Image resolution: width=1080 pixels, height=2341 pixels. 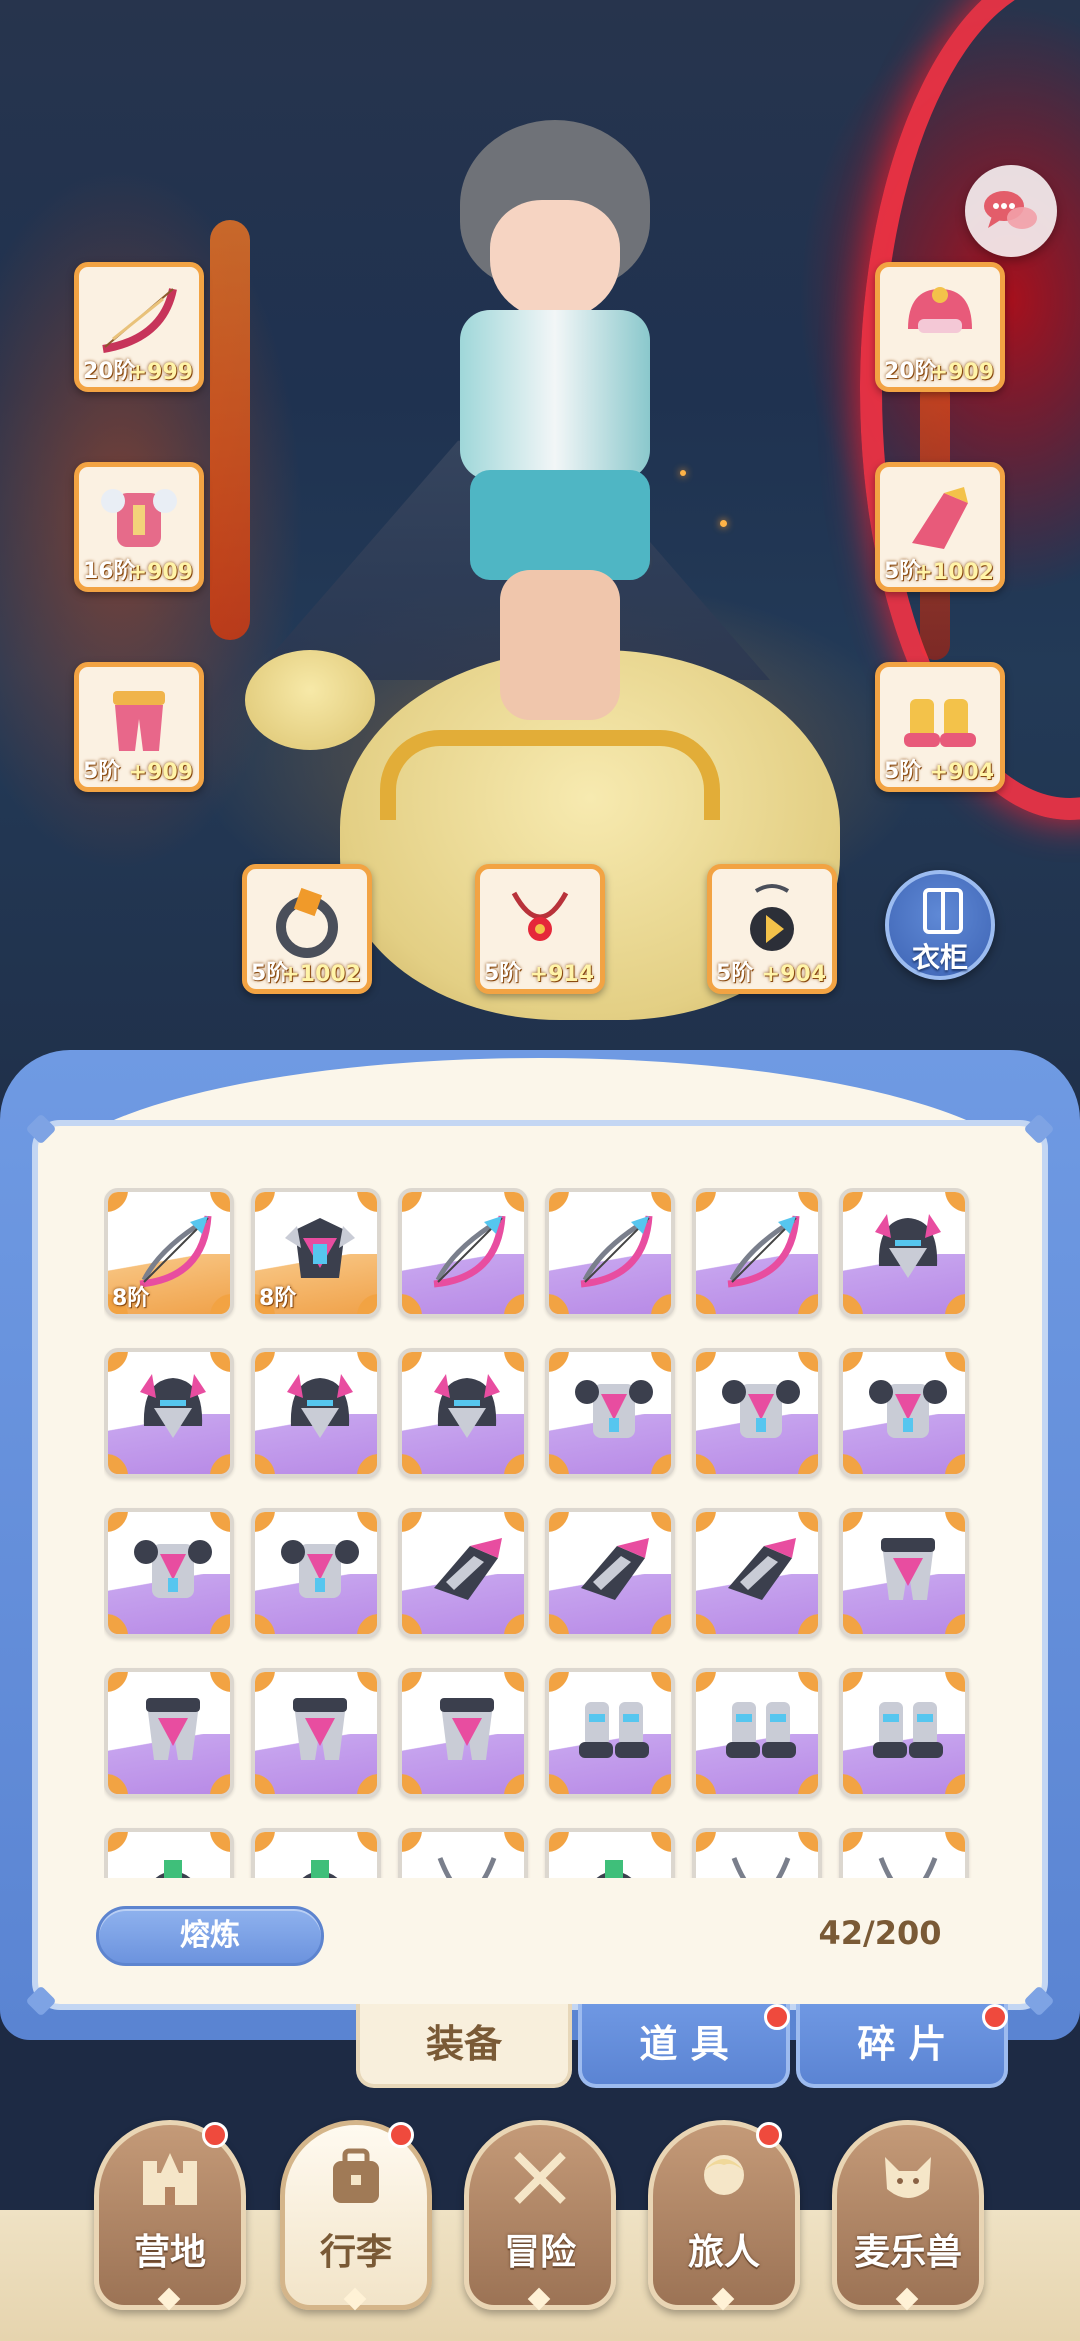 I want to click on necklace-icon, so click(x=467, y=1867).